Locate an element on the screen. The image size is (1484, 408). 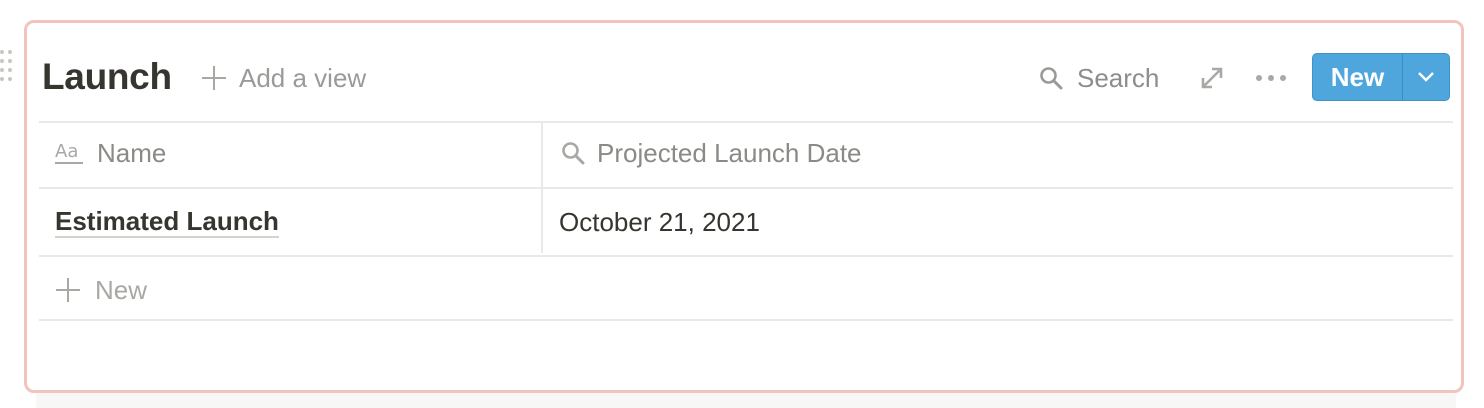
row-name-cell: Estimated Launch is located at coordinates (167, 222).